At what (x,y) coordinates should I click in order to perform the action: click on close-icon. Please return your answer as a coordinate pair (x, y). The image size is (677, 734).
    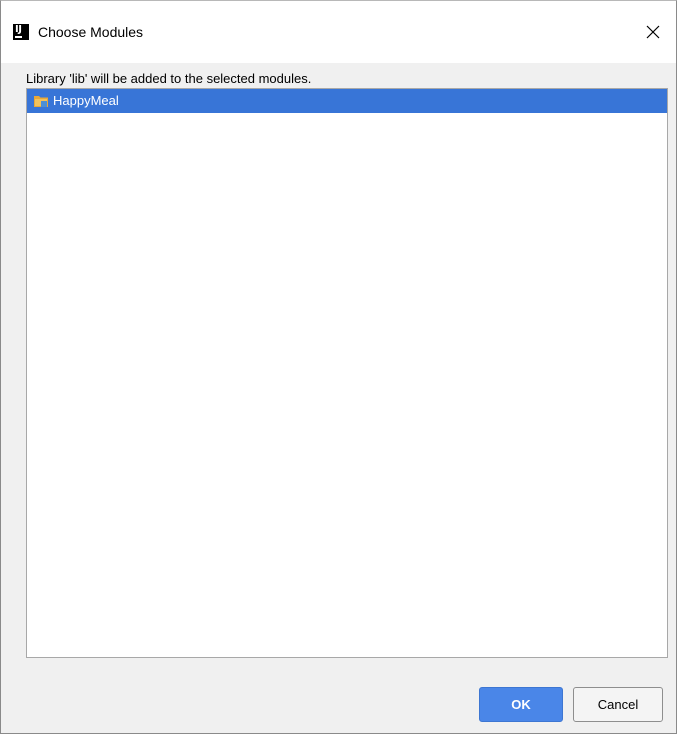
    Looking at the image, I should click on (653, 32).